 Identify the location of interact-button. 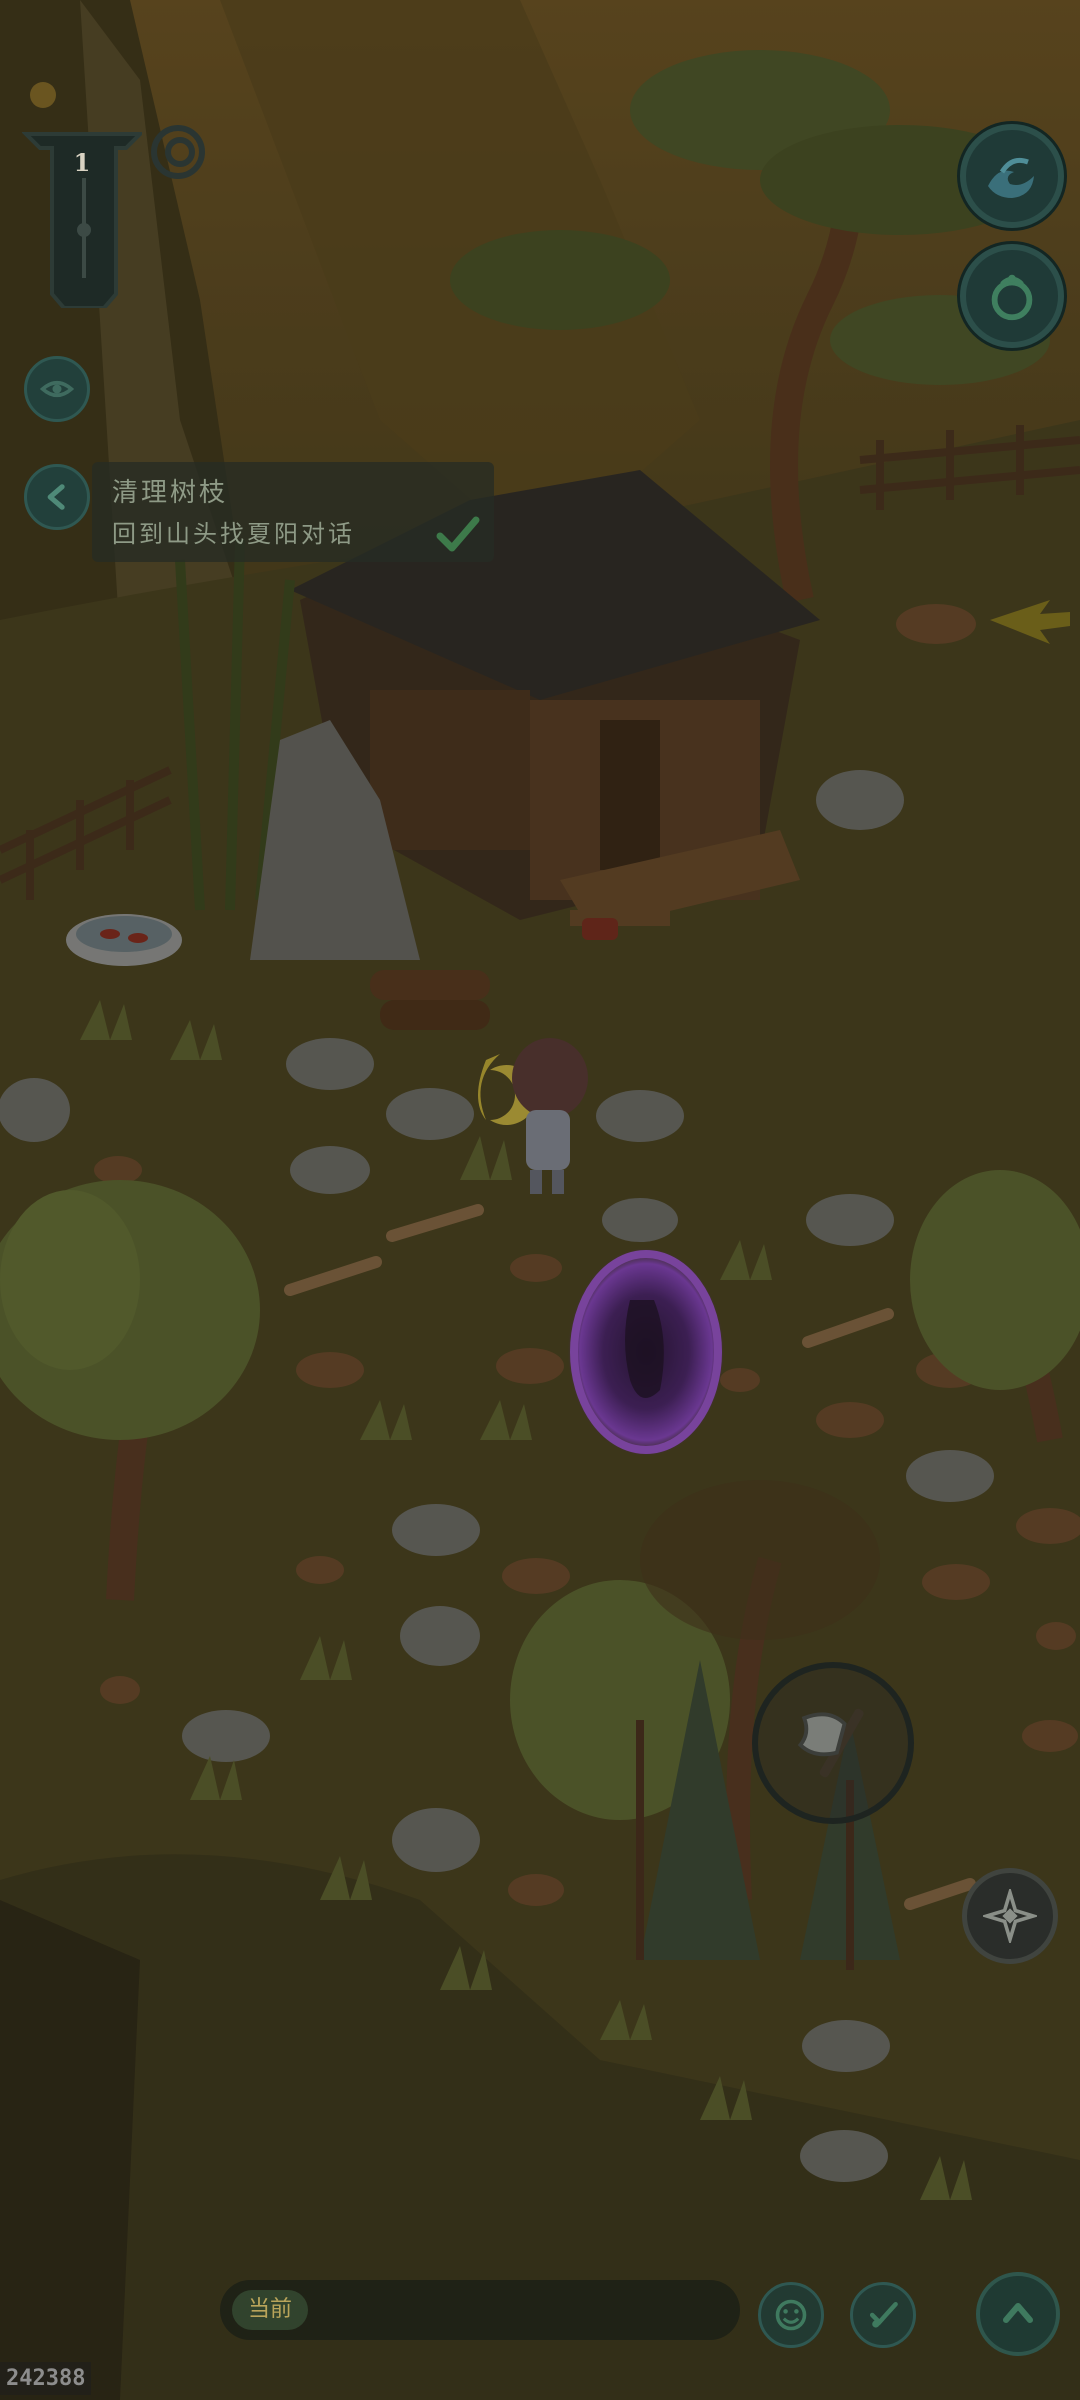
(1010, 1916).